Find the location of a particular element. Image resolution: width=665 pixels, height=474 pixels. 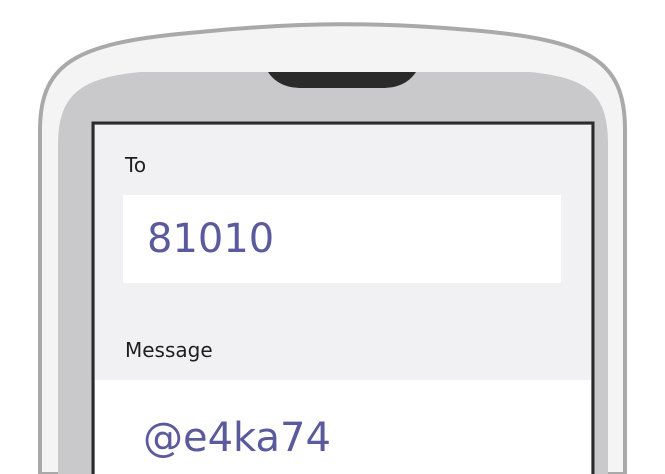

message-label: Message is located at coordinates (169, 350).